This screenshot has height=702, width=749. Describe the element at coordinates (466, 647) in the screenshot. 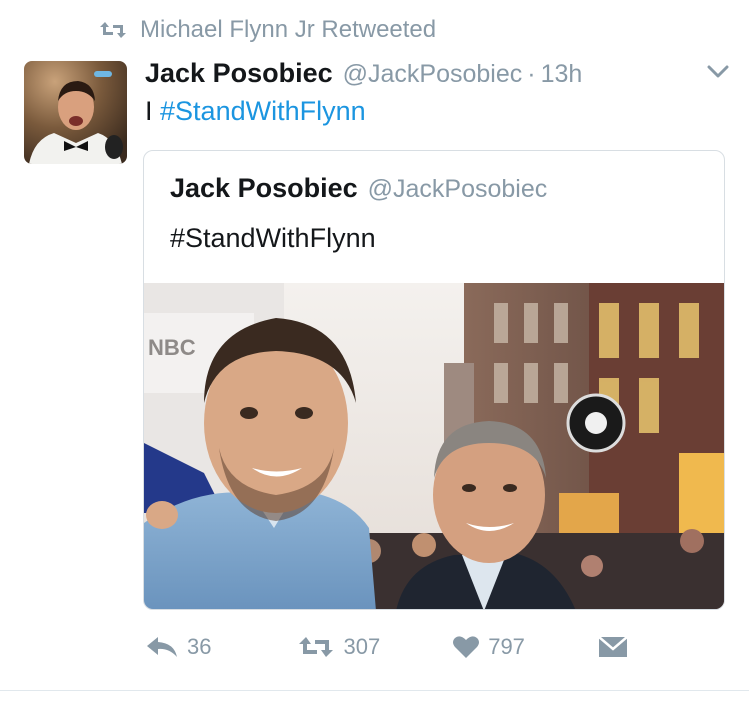

I see `heart-icon` at that location.